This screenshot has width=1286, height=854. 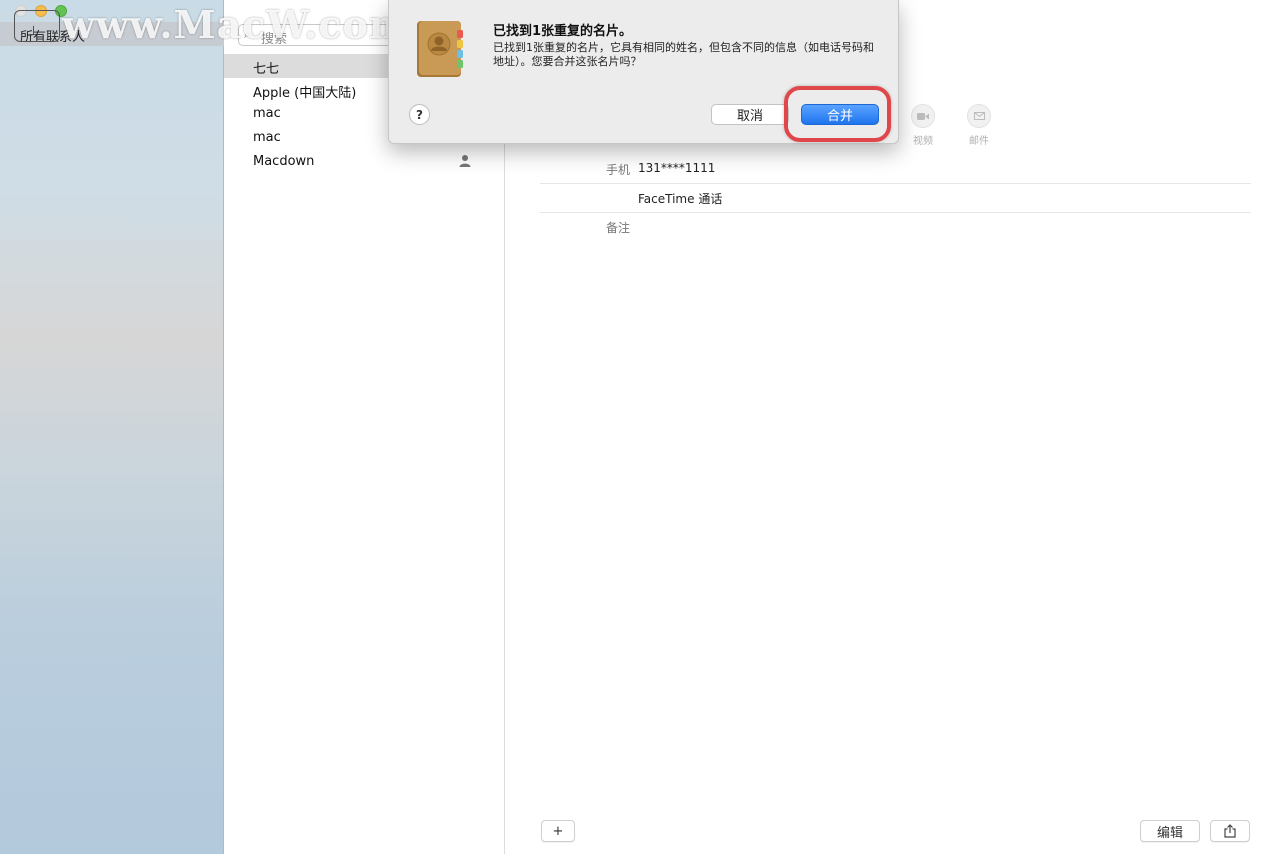 I want to click on mail-icon, so click(x=979, y=116).